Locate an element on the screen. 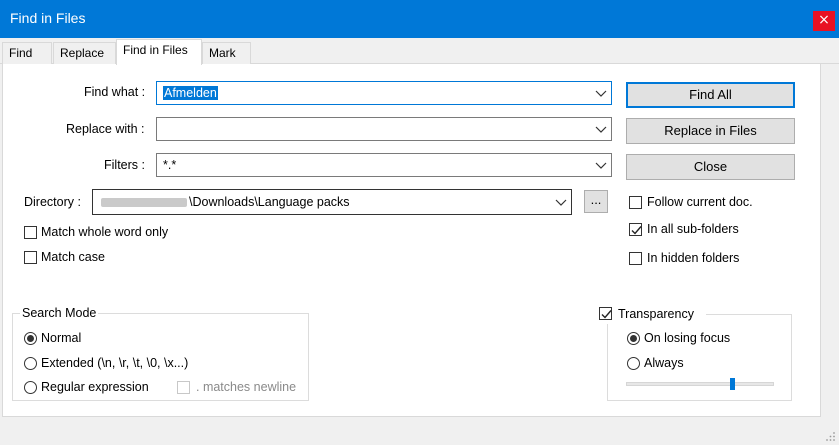  transparency-label: Transparency is located at coordinates (656, 314).